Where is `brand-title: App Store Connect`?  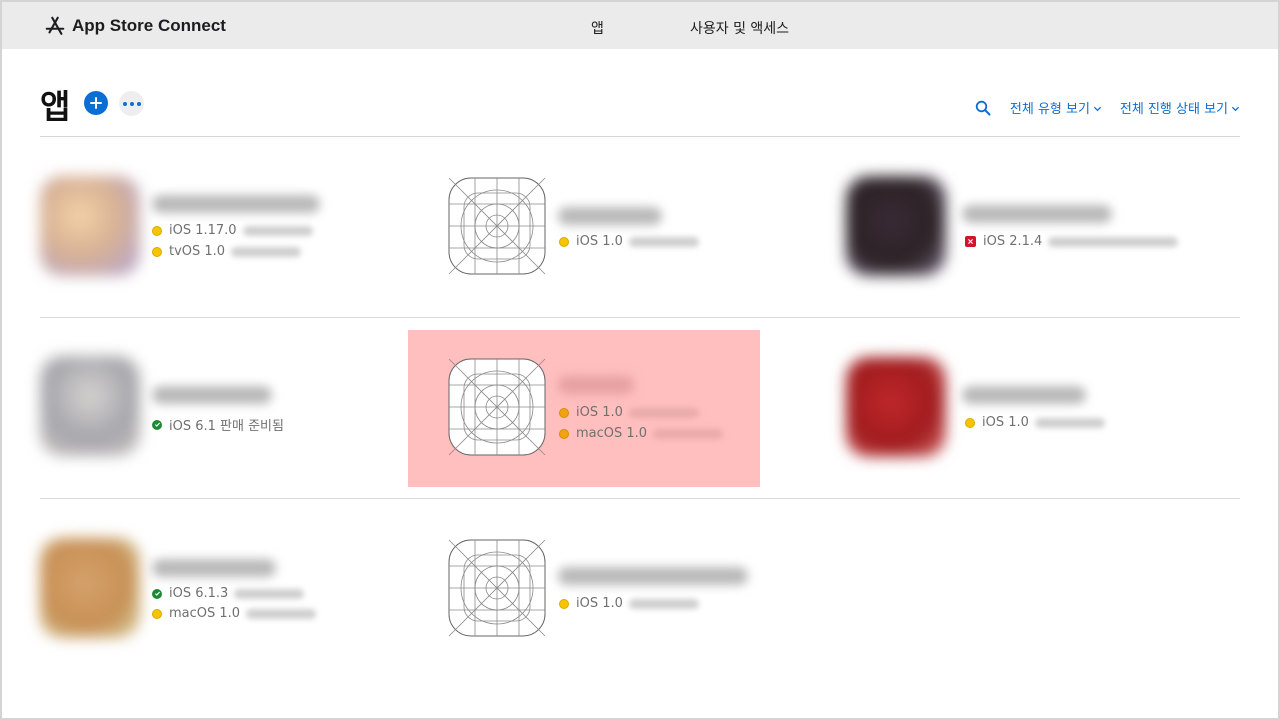
brand-title: App Store Connect is located at coordinates (149, 25).